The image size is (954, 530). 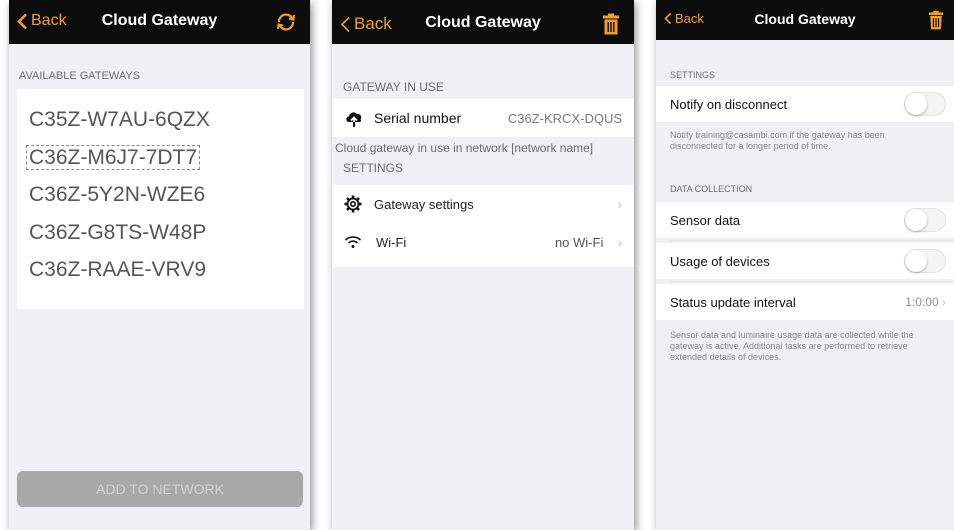 I want to click on status-interval-label: Status update interval, so click(x=733, y=302).